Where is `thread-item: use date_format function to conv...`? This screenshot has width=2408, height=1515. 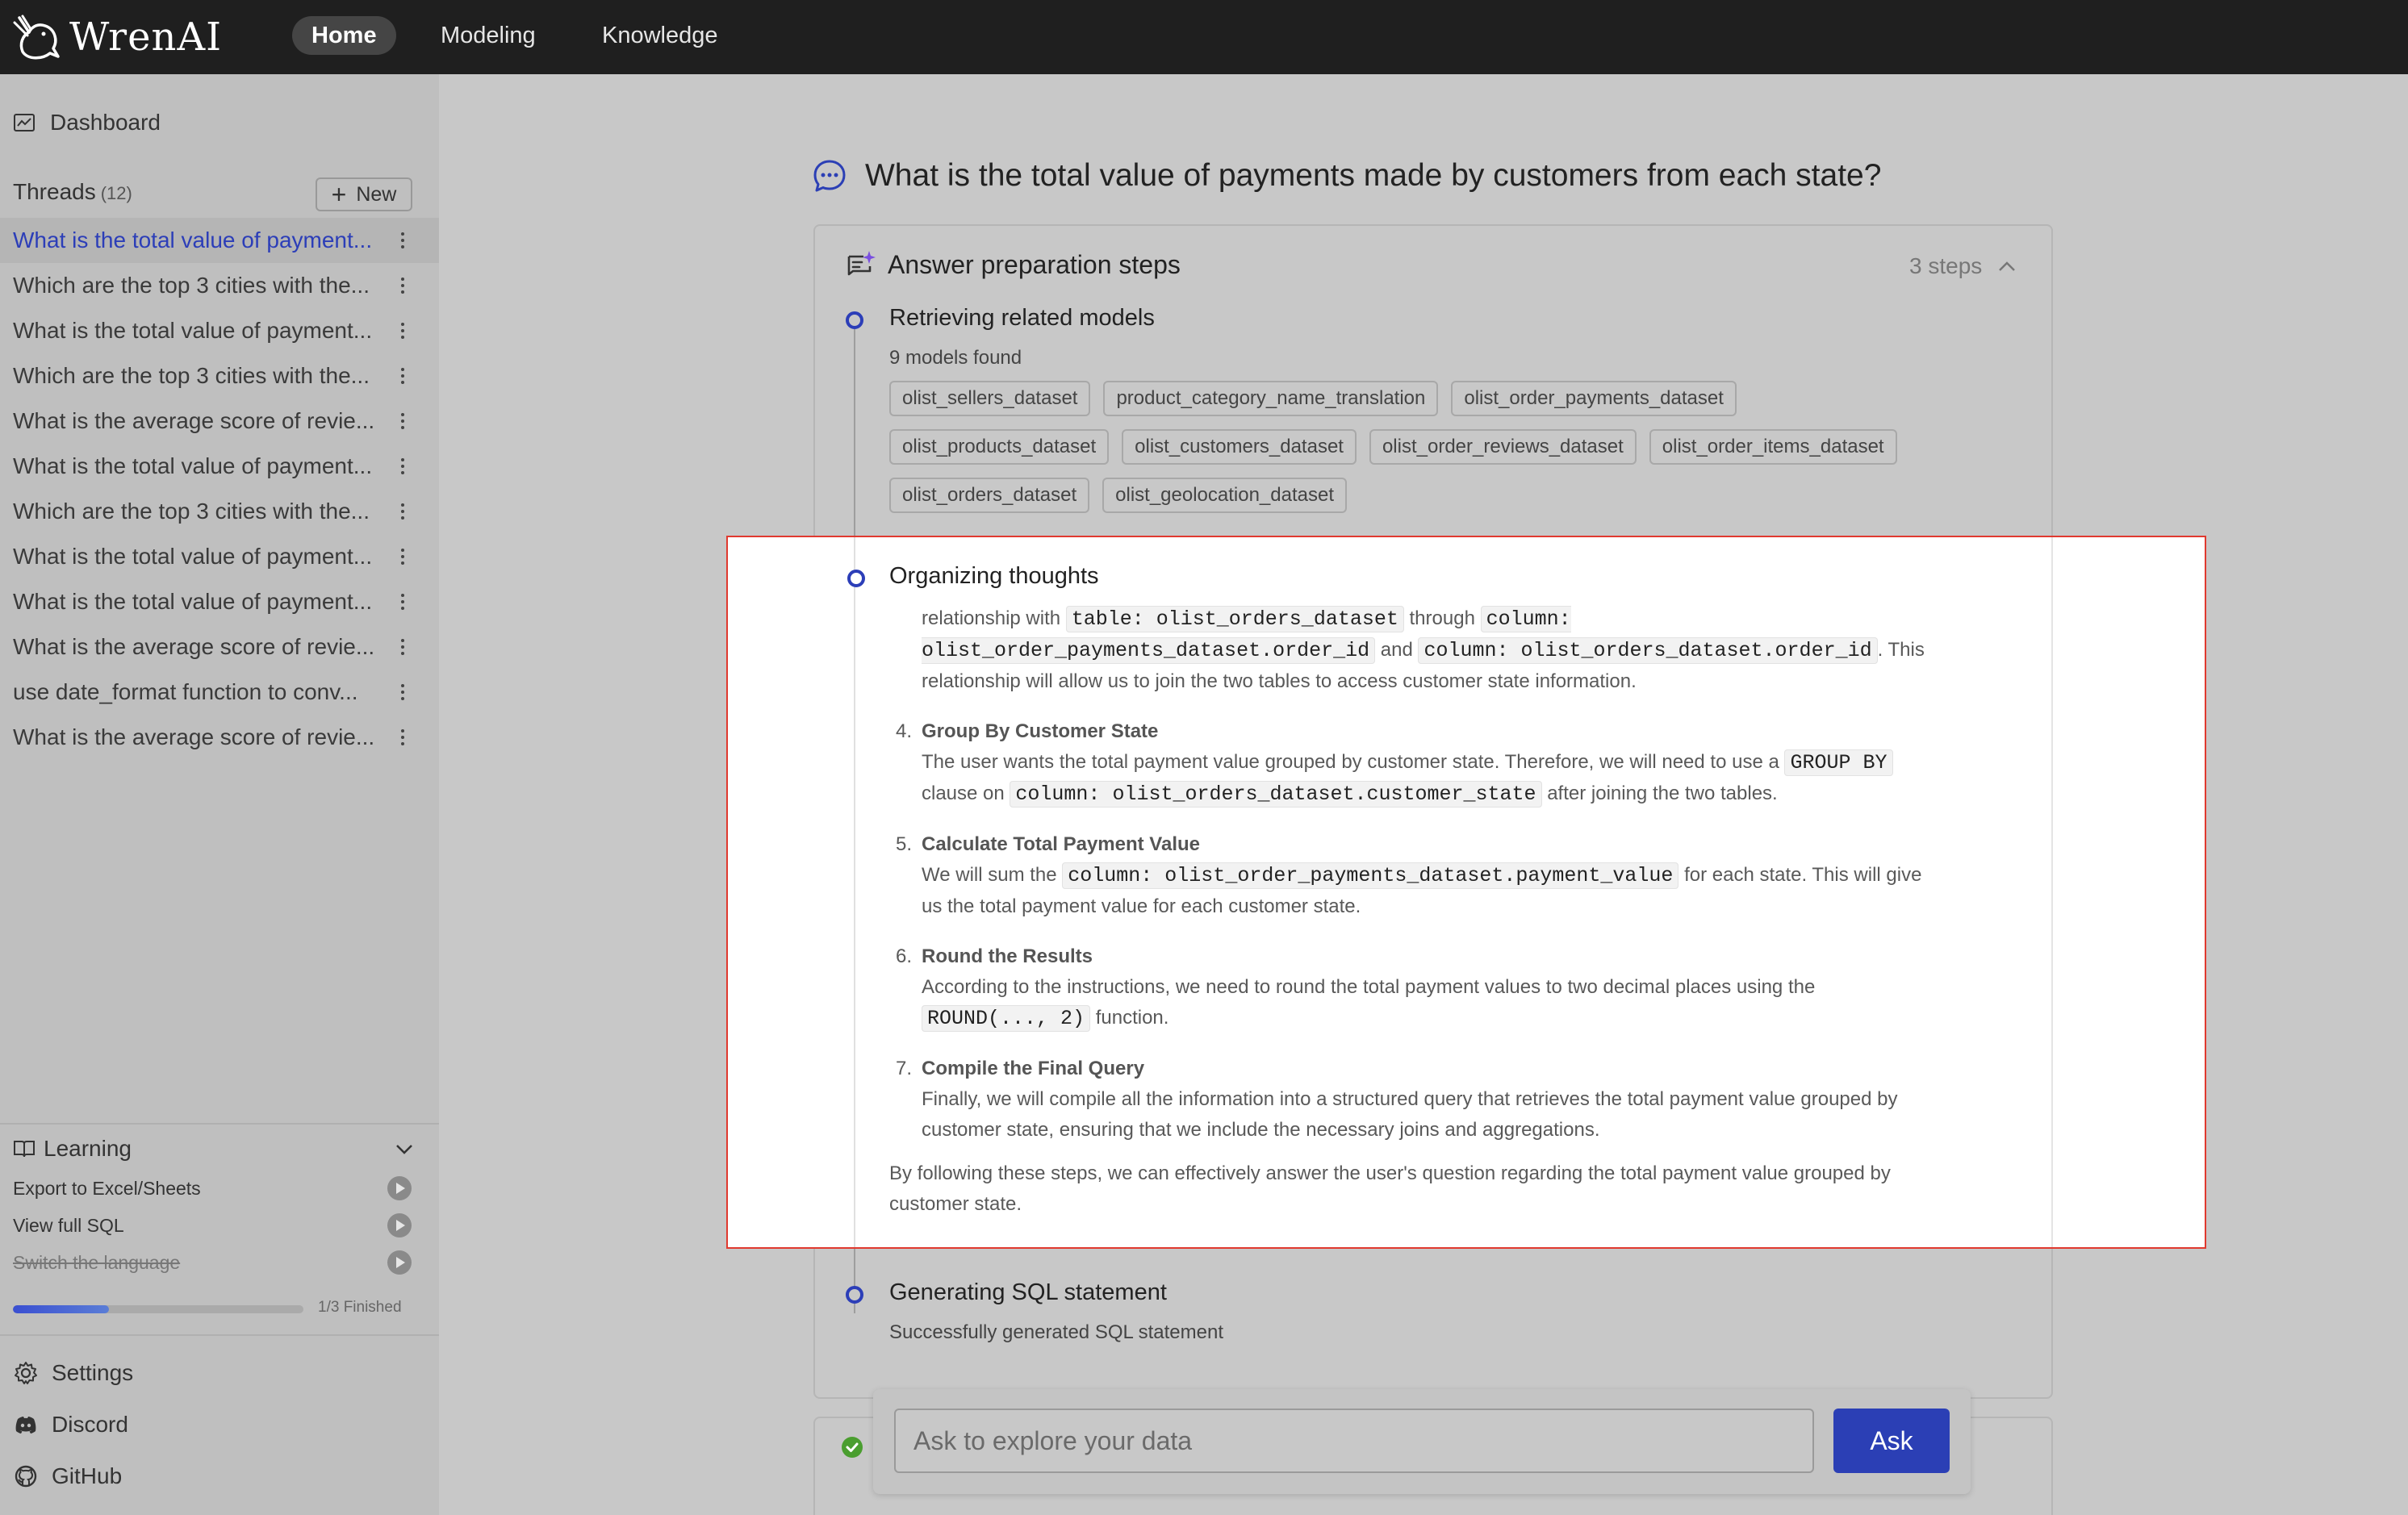
thread-item: use date_format function to conv... is located at coordinates (219, 692).